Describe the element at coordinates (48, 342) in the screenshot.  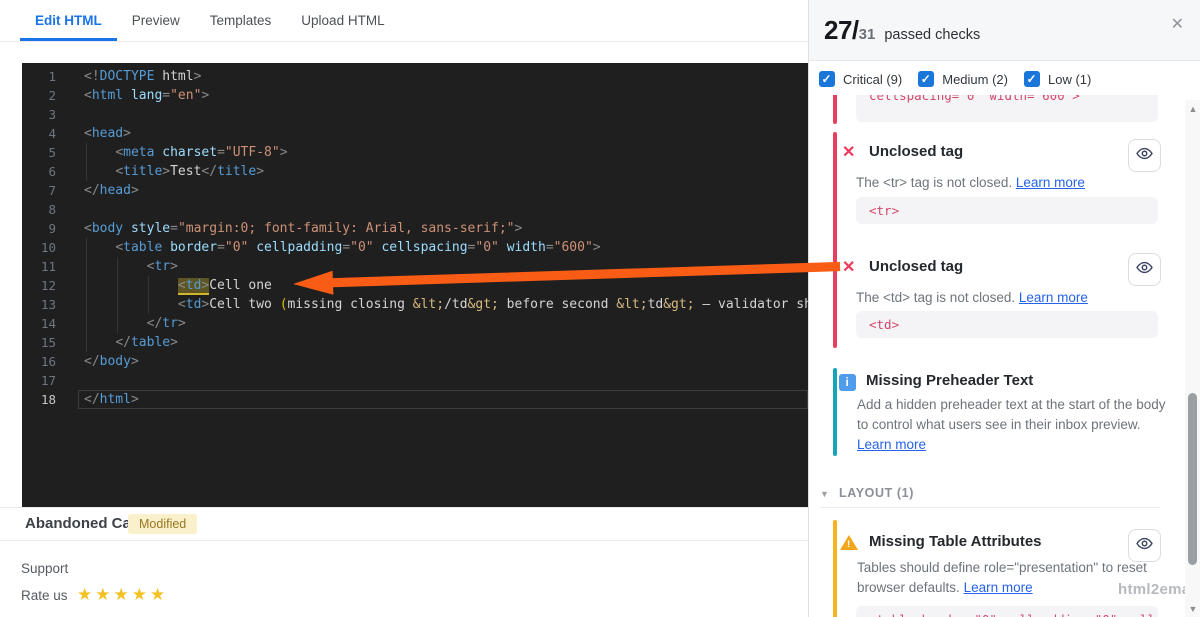
I see `line-number: 15` at that location.